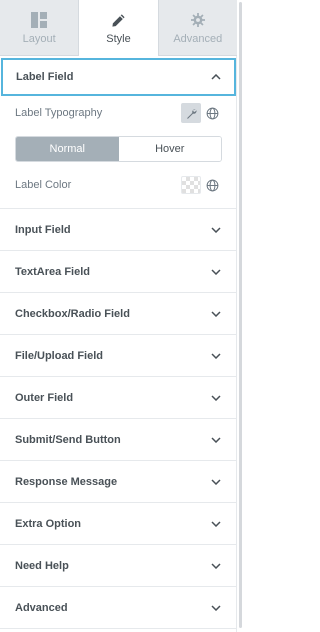 The width and height of the screenshot is (320, 632). I want to click on section-title: Extra Option, so click(48, 523).